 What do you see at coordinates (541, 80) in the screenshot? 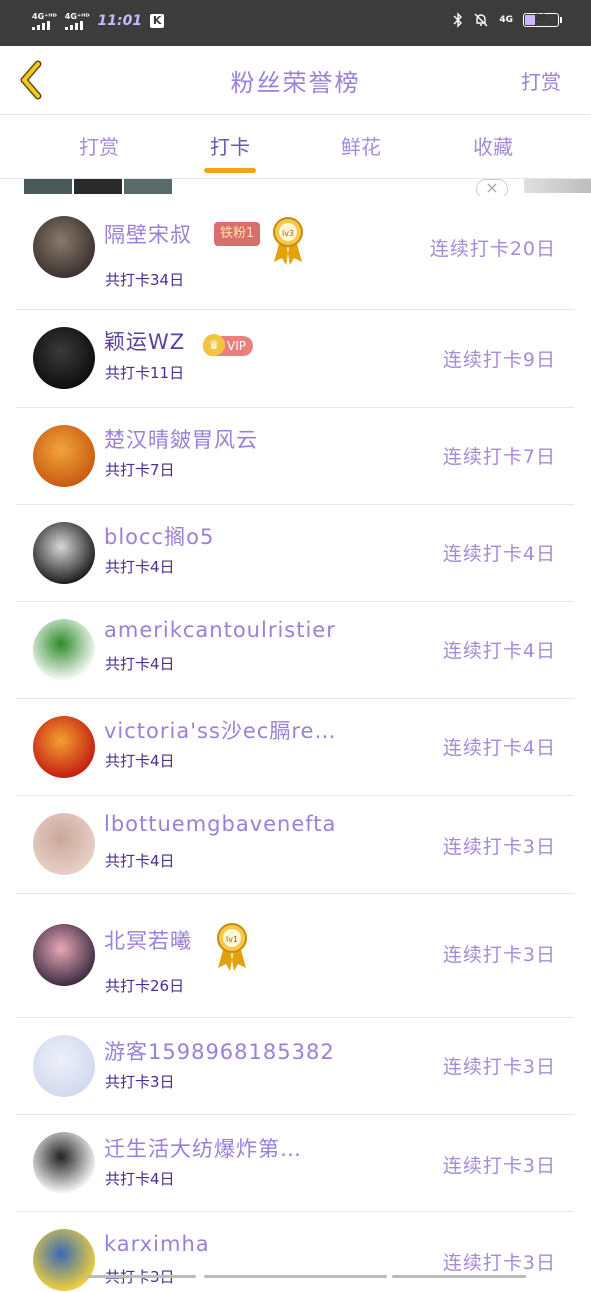
I see `tip-action-button: 打赏` at bounding box center [541, 80].